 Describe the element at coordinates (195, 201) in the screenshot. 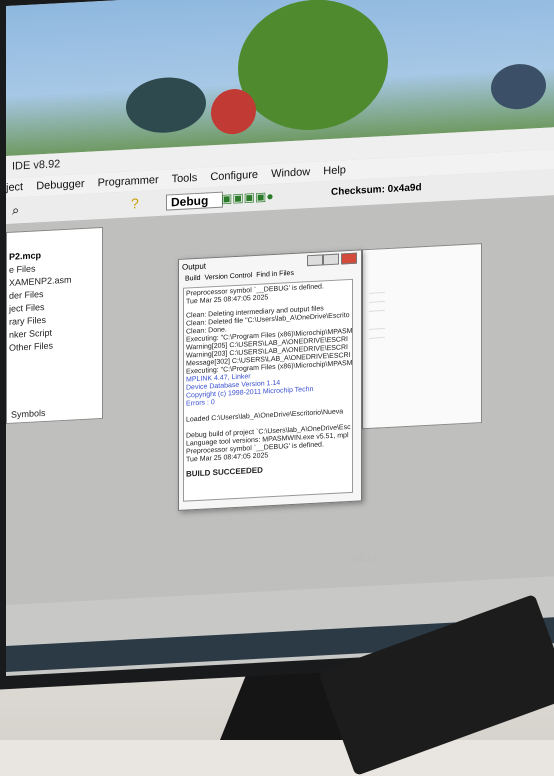

I see `build-config-select: Debug` at that location.